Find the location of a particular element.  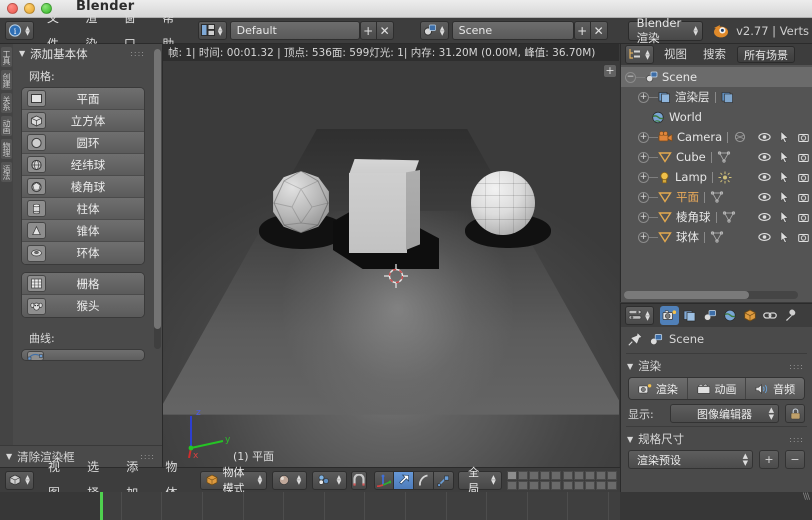

add-icosphere-button: 棱角球 is located at coordinates (83, 187).